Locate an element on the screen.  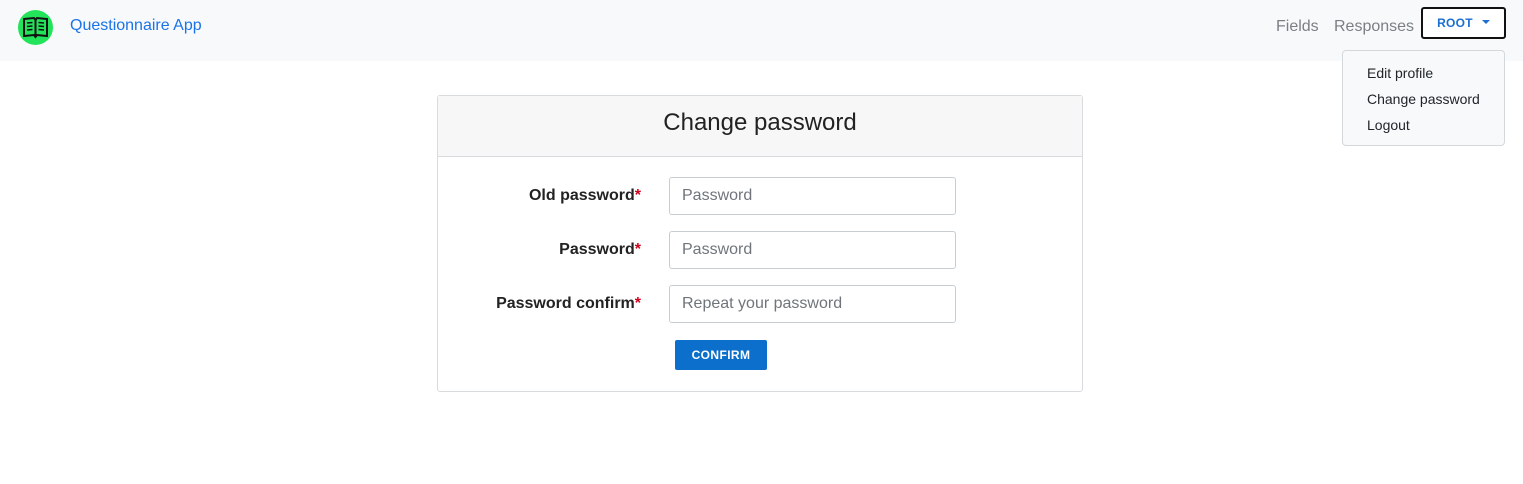
user-menu-label: ROOT is located at coordinates (1455, 23).